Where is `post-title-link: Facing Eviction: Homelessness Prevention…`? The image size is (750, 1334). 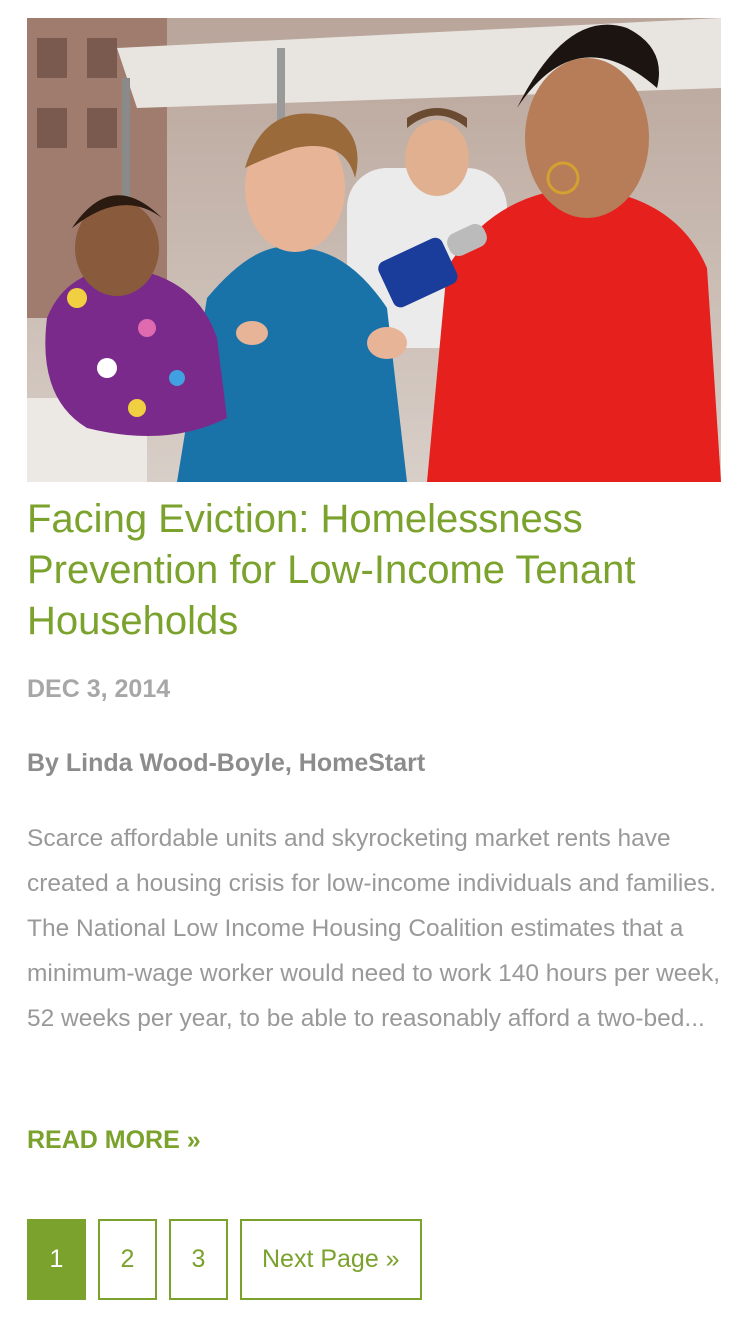
post-title-link: Facing Eviction: Homelessness Prevention… is located at coordinates (377, 570).